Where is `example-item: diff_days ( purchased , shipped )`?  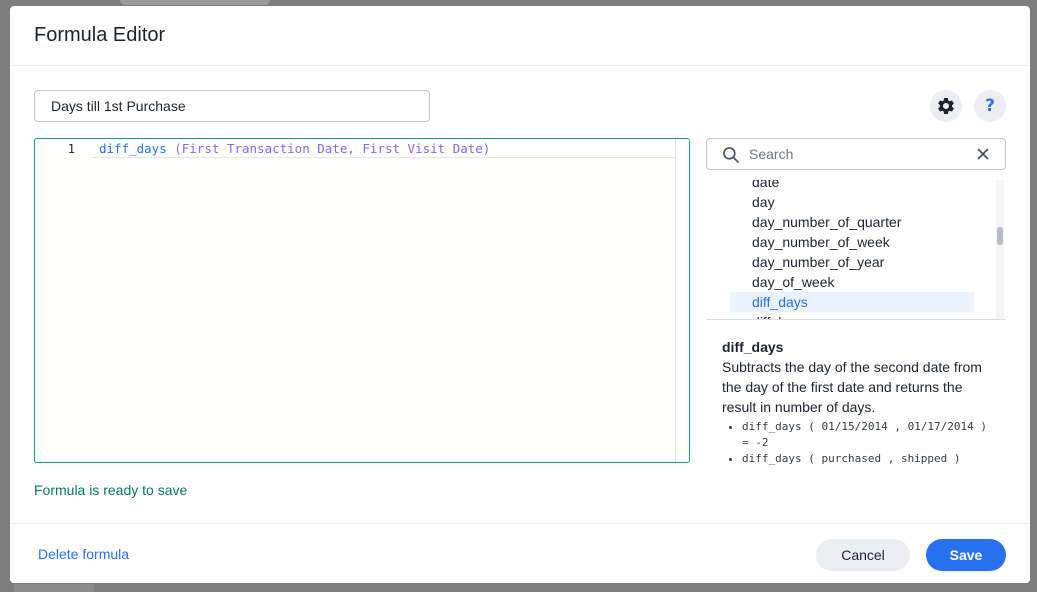 example-item: diff_days ( purchased , shipped ) is located at coordinates (867, 459).